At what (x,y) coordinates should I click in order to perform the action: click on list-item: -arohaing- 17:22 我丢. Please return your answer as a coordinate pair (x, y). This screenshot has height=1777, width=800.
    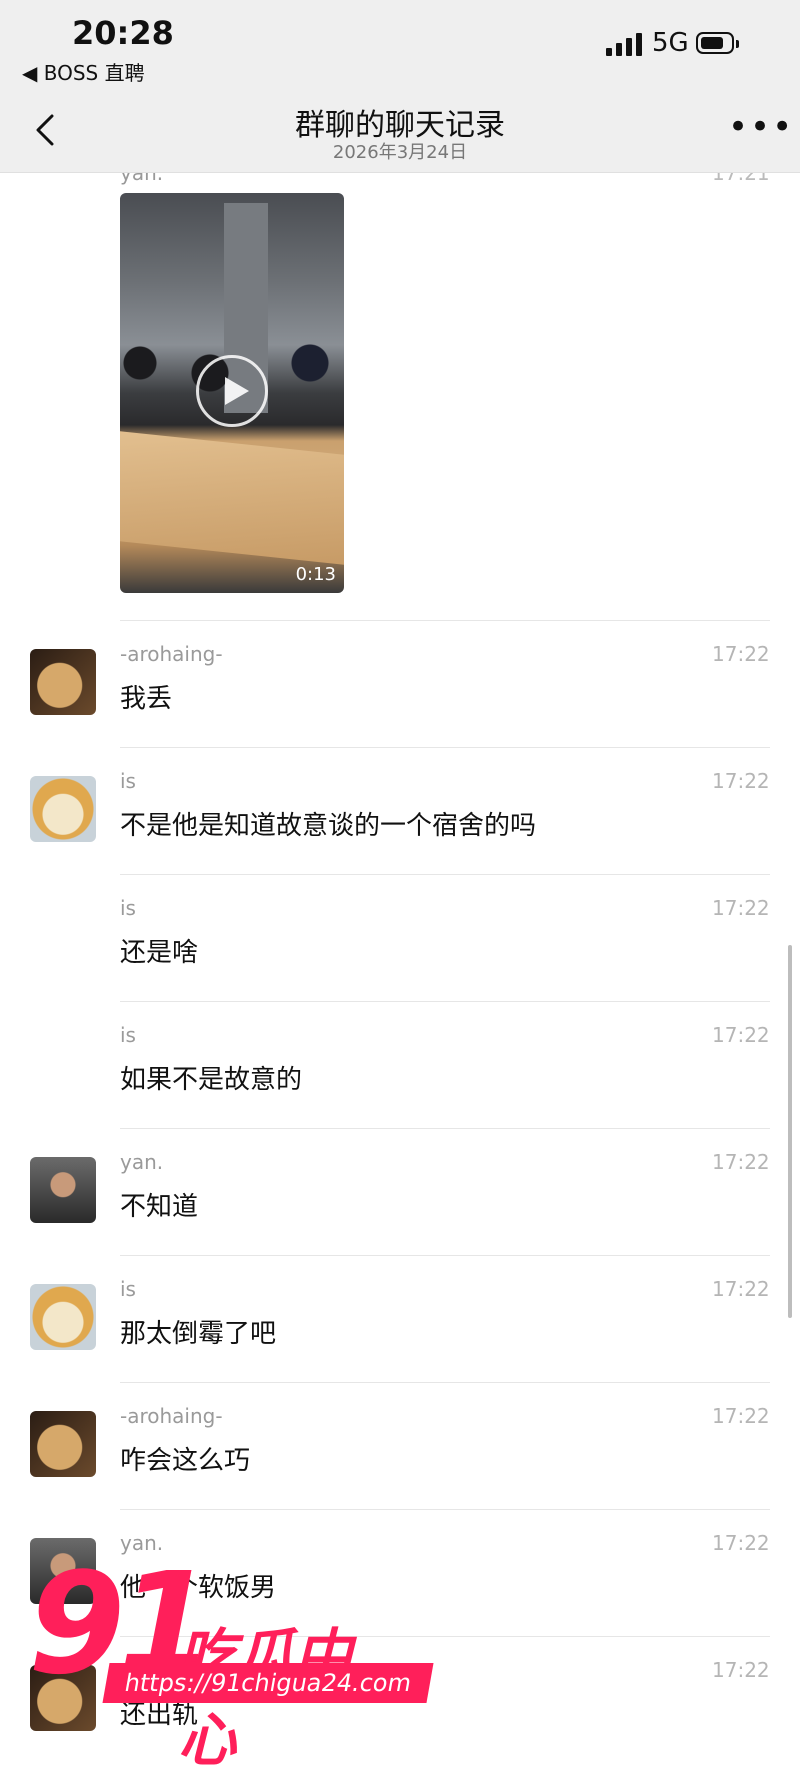
    Looking at the image, I should click on (400, 684).